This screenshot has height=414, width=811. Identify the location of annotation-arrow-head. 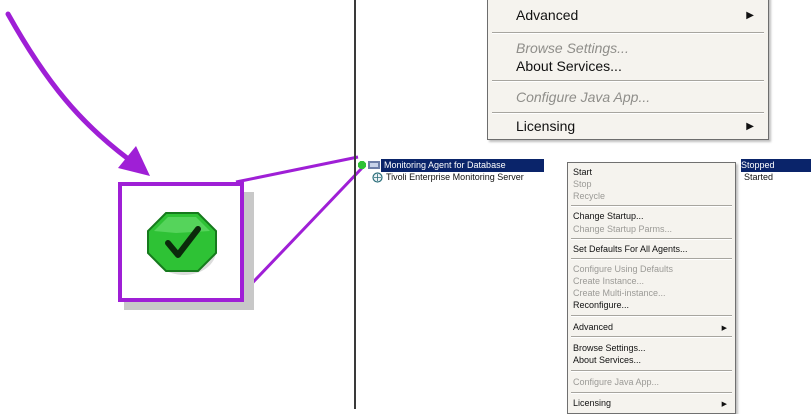
(134, 161).